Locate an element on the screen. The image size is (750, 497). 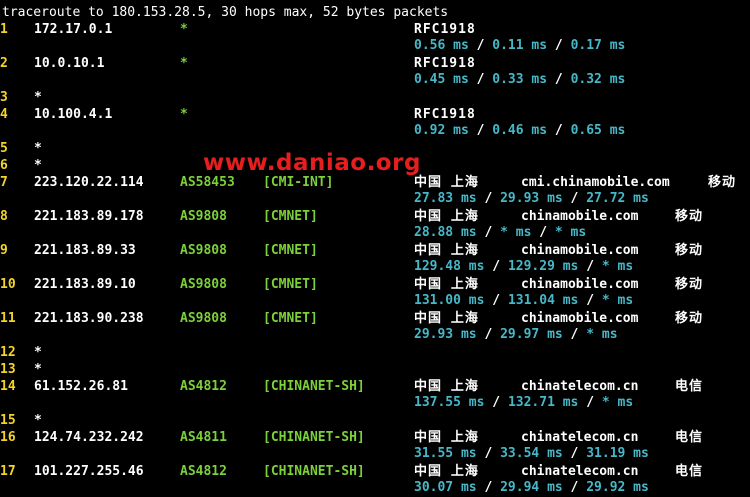
hop-number: 2 is located at coordinates (4, 63).